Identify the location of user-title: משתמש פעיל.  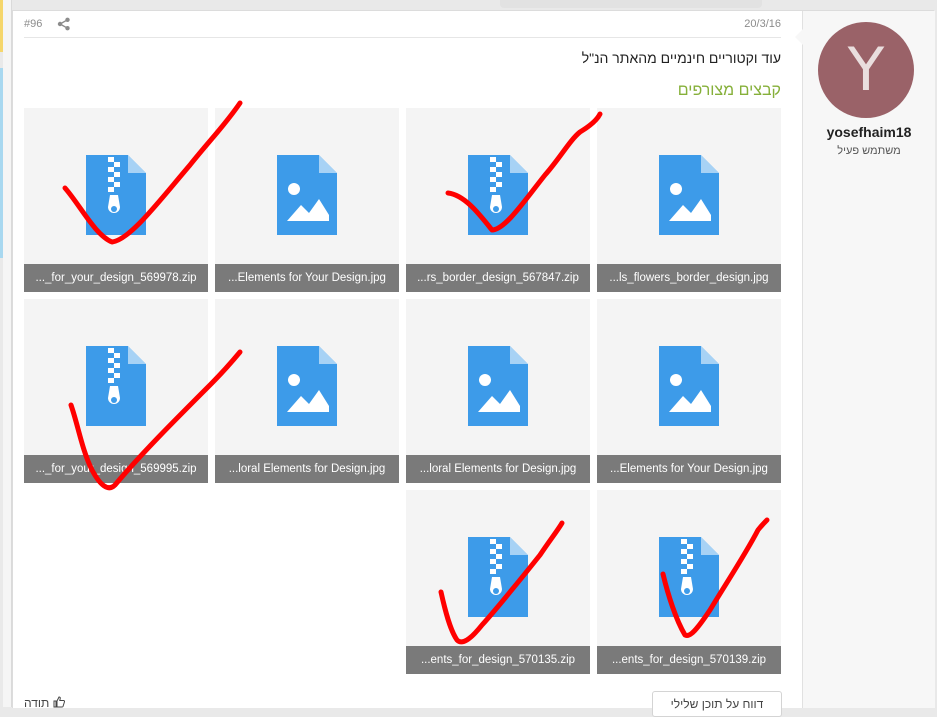
(869, 151).